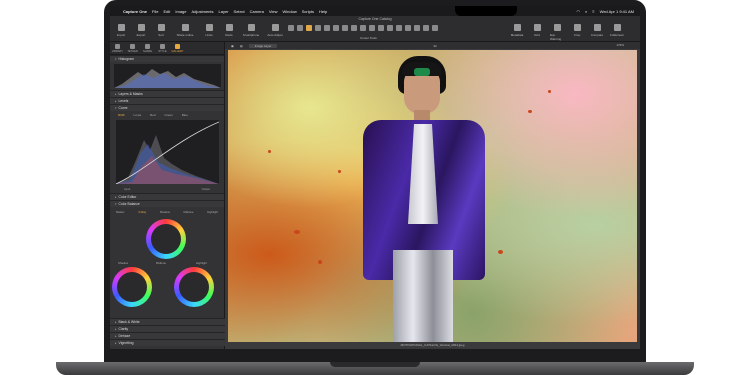 The image size is (750, 375). Describe the element at coordinates (189, 212) in the screenshot. I see `cb-tab-midtone: Midtone` at that location.